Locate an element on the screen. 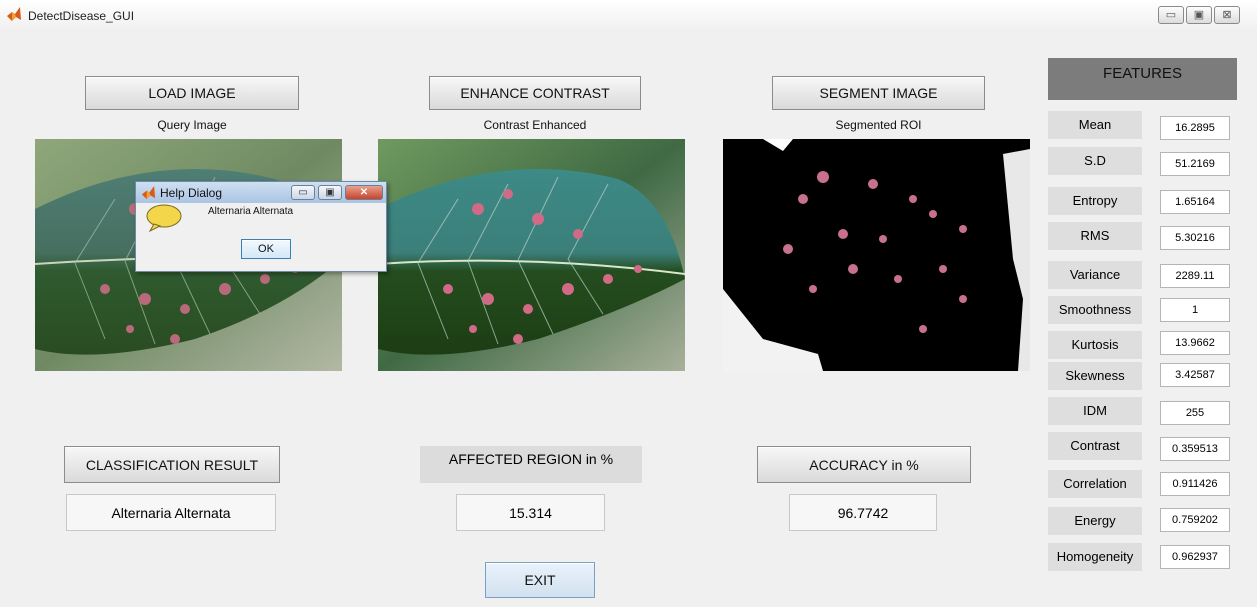  minimize-button: ▭ is located at coordinates (1171, 15).